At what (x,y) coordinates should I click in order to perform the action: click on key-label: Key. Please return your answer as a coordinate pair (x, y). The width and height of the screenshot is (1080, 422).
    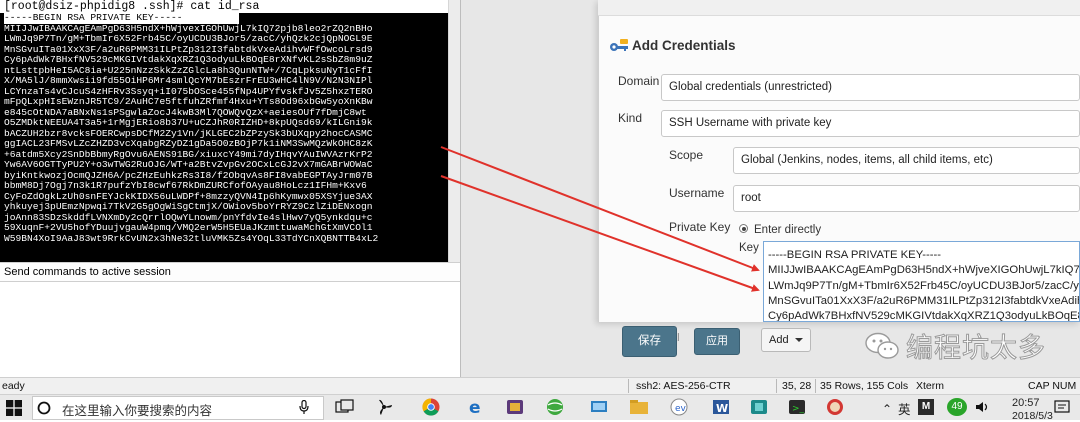
    Looking at the image, I should click on (749, 248).